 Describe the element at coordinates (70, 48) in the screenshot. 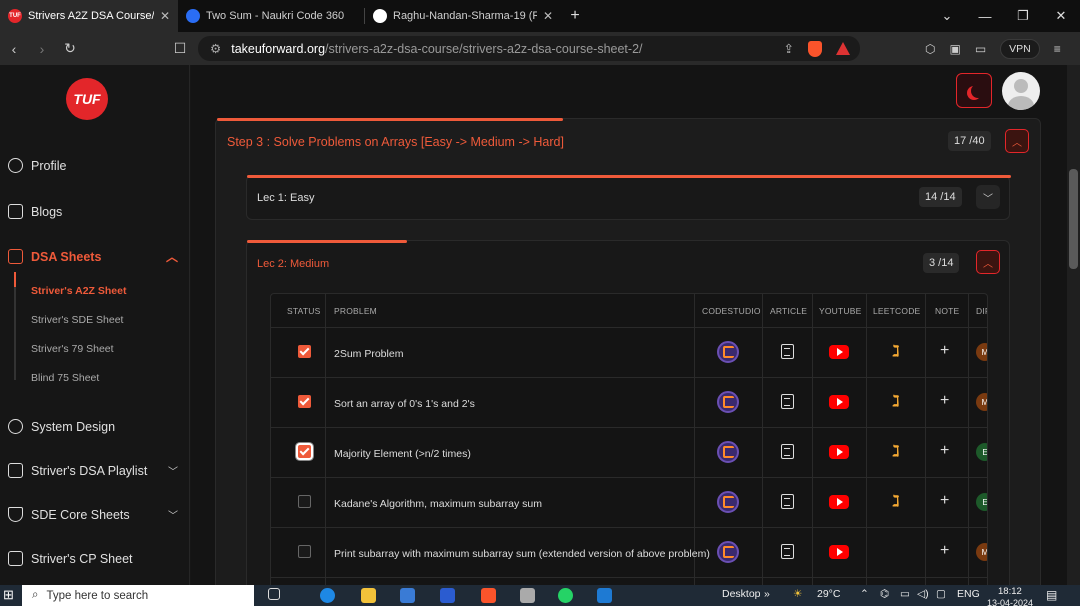

I see `reload-button: ↻` at that location.